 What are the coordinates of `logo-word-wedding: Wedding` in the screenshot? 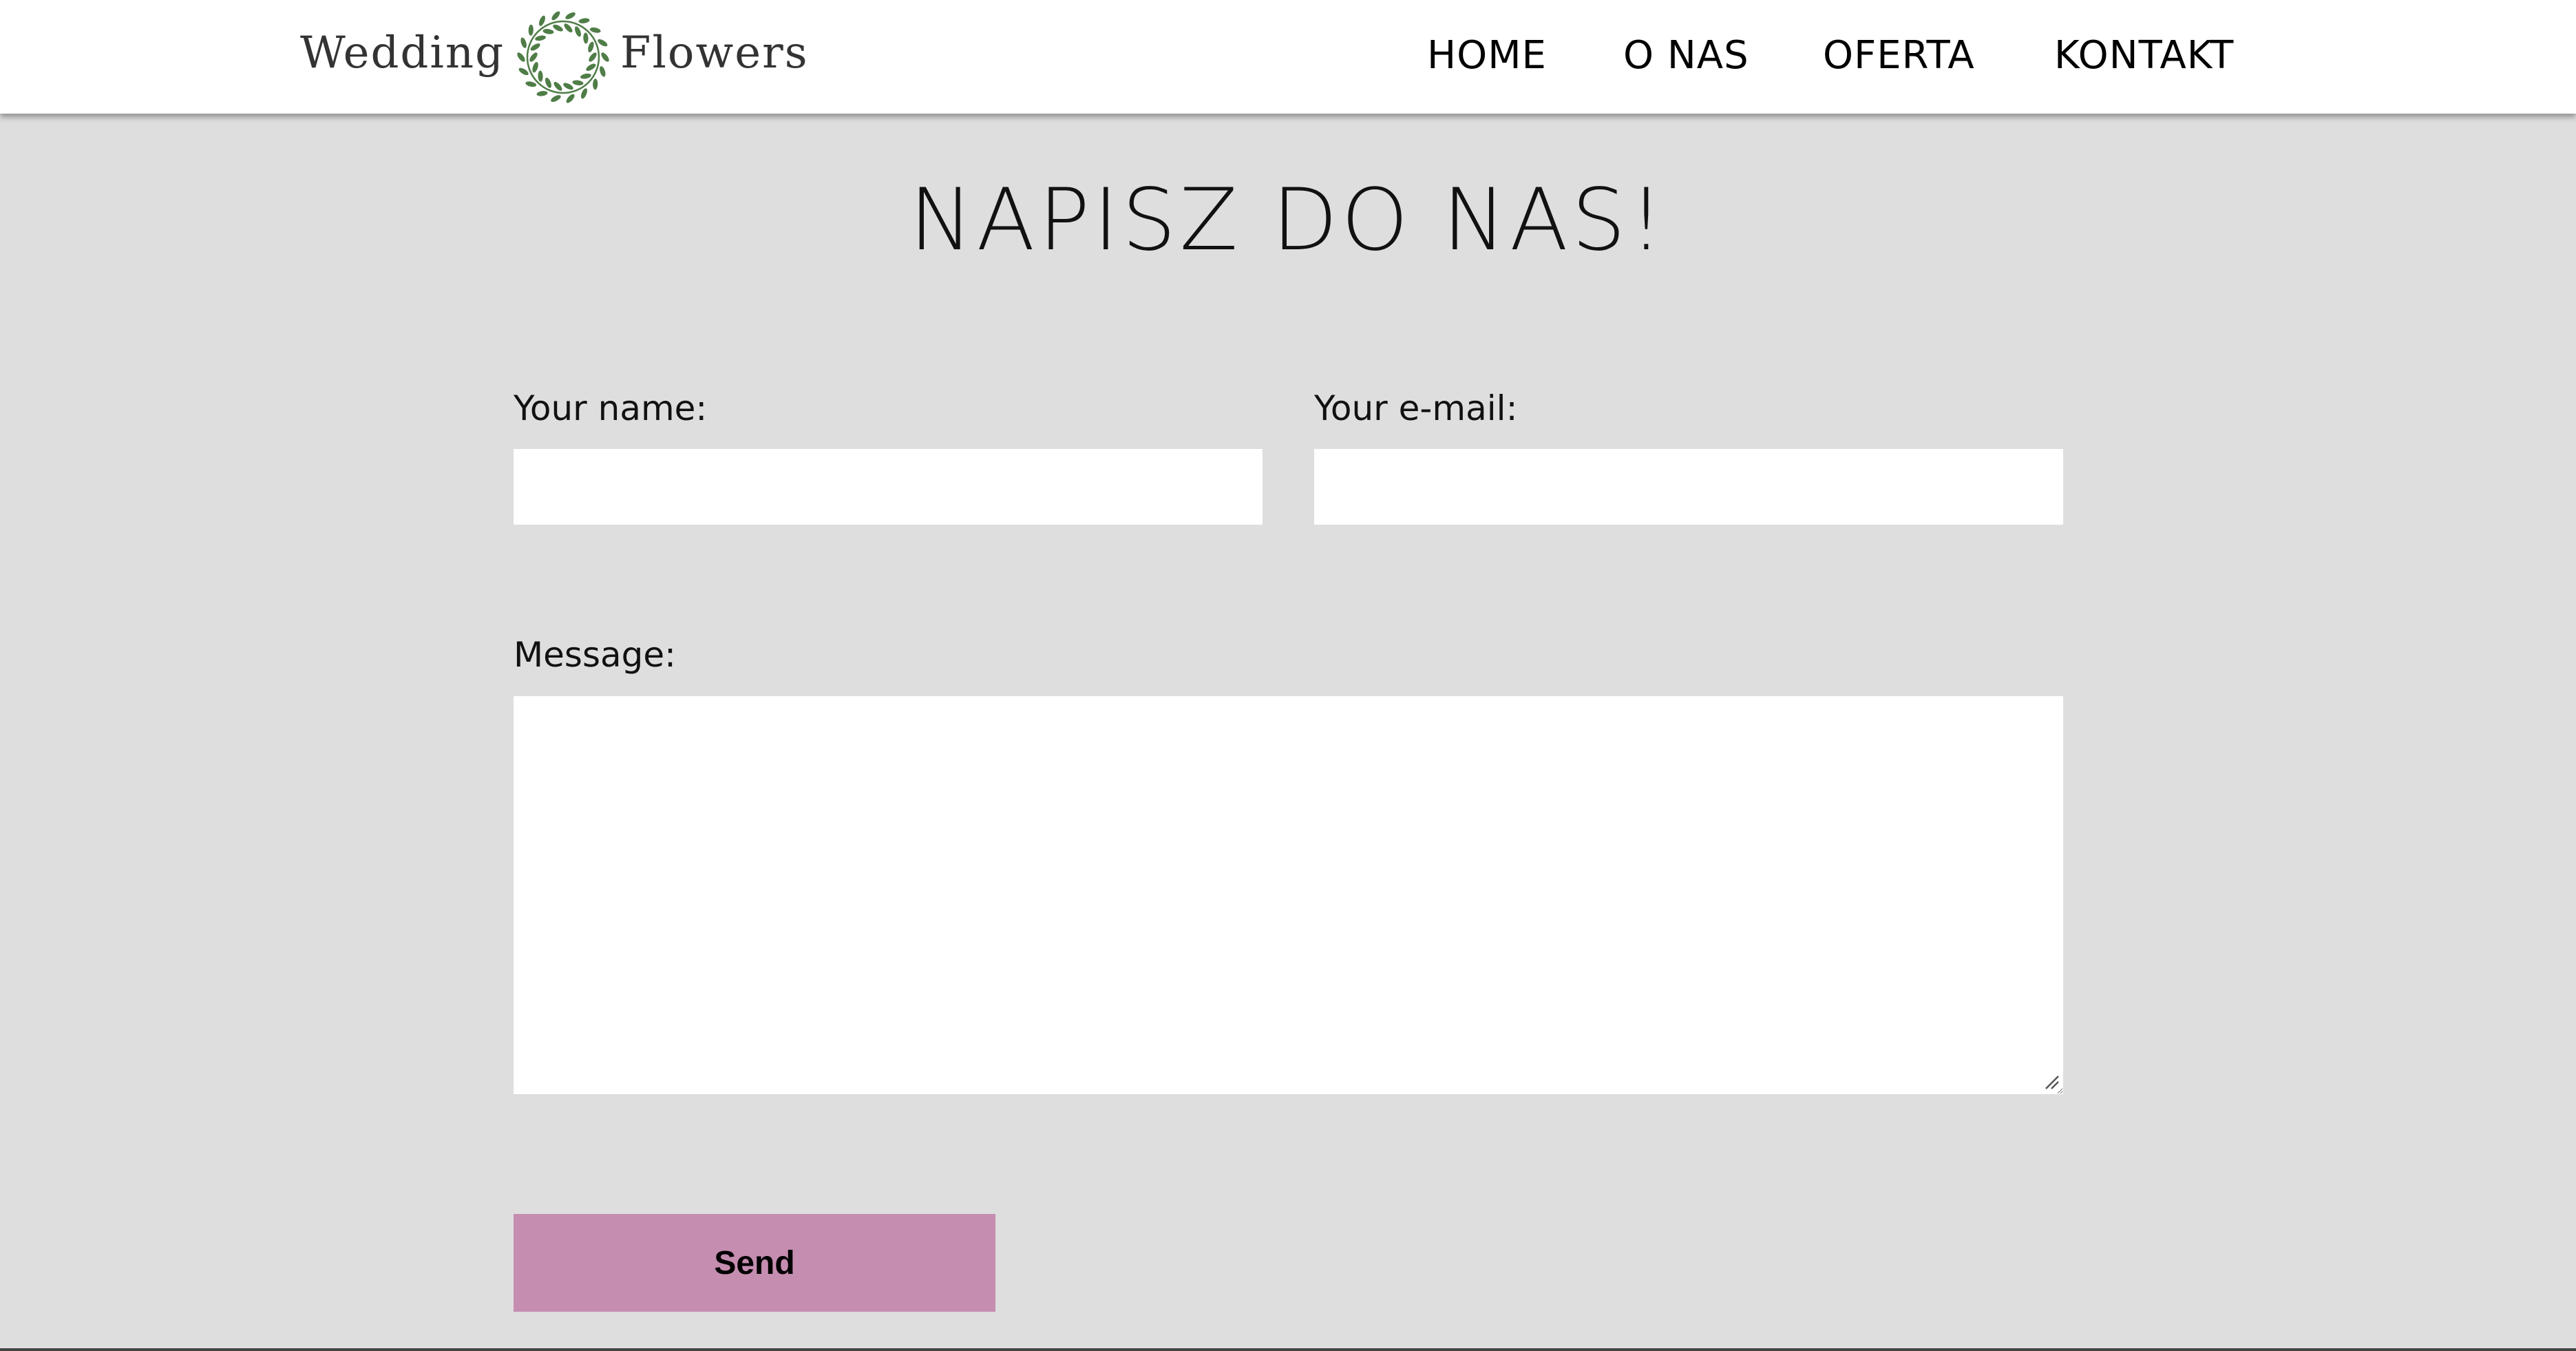 It's located at (403, 52).